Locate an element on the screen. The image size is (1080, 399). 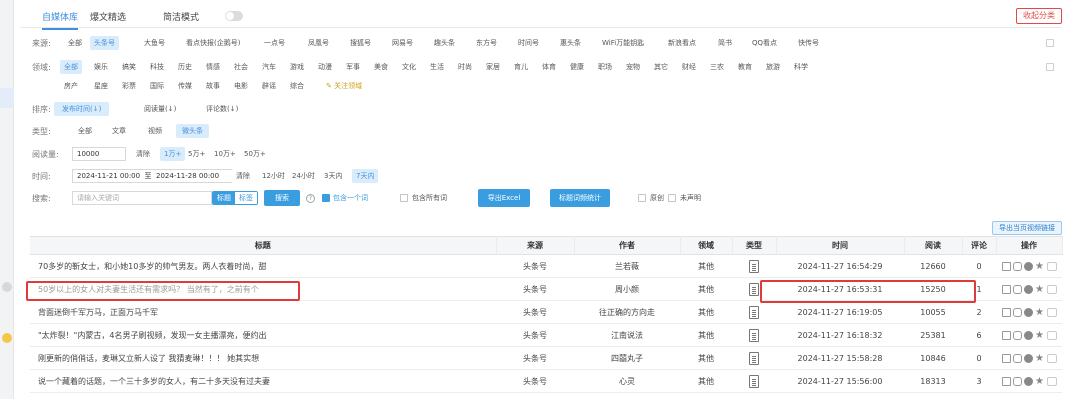
domain-option: 情感 is located at coordinates (213, 67).